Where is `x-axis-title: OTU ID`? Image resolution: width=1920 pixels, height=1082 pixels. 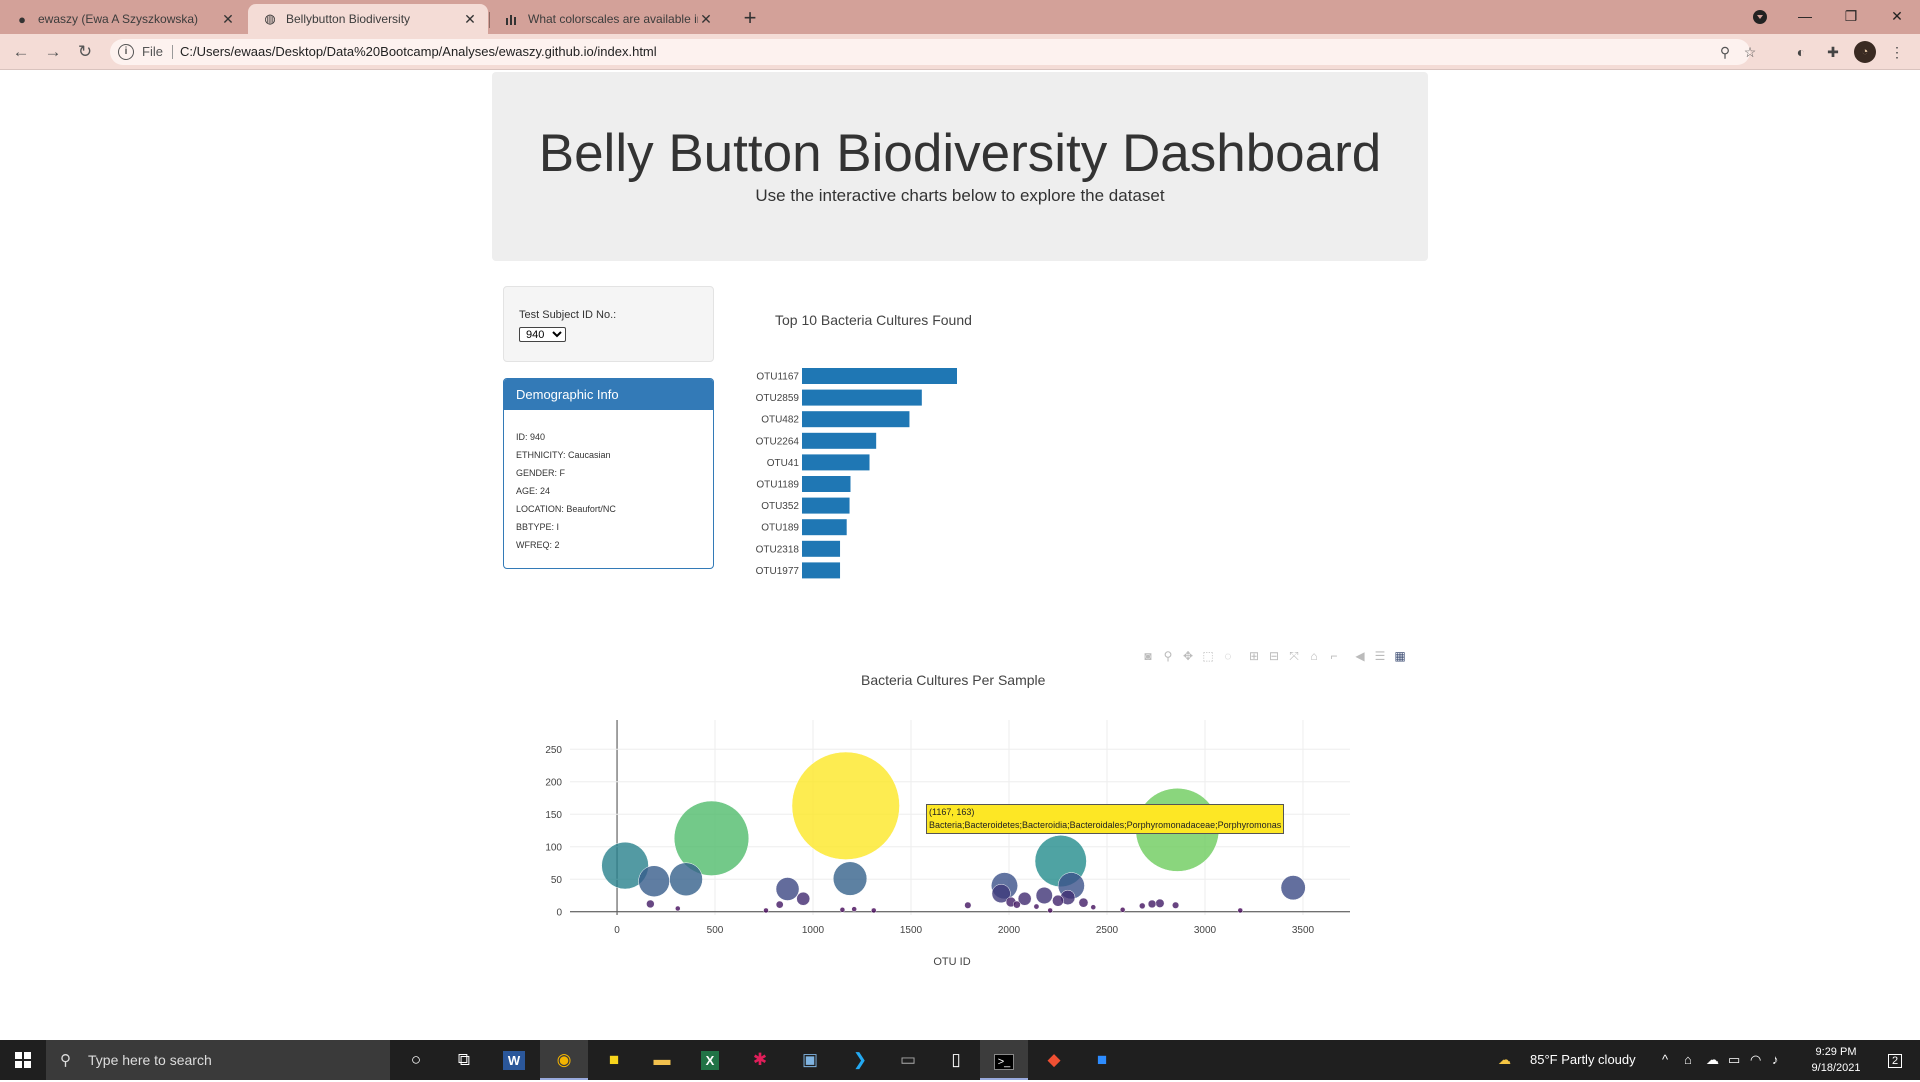
x-axis-title: OTU ID is located at coordinates (951, 962).